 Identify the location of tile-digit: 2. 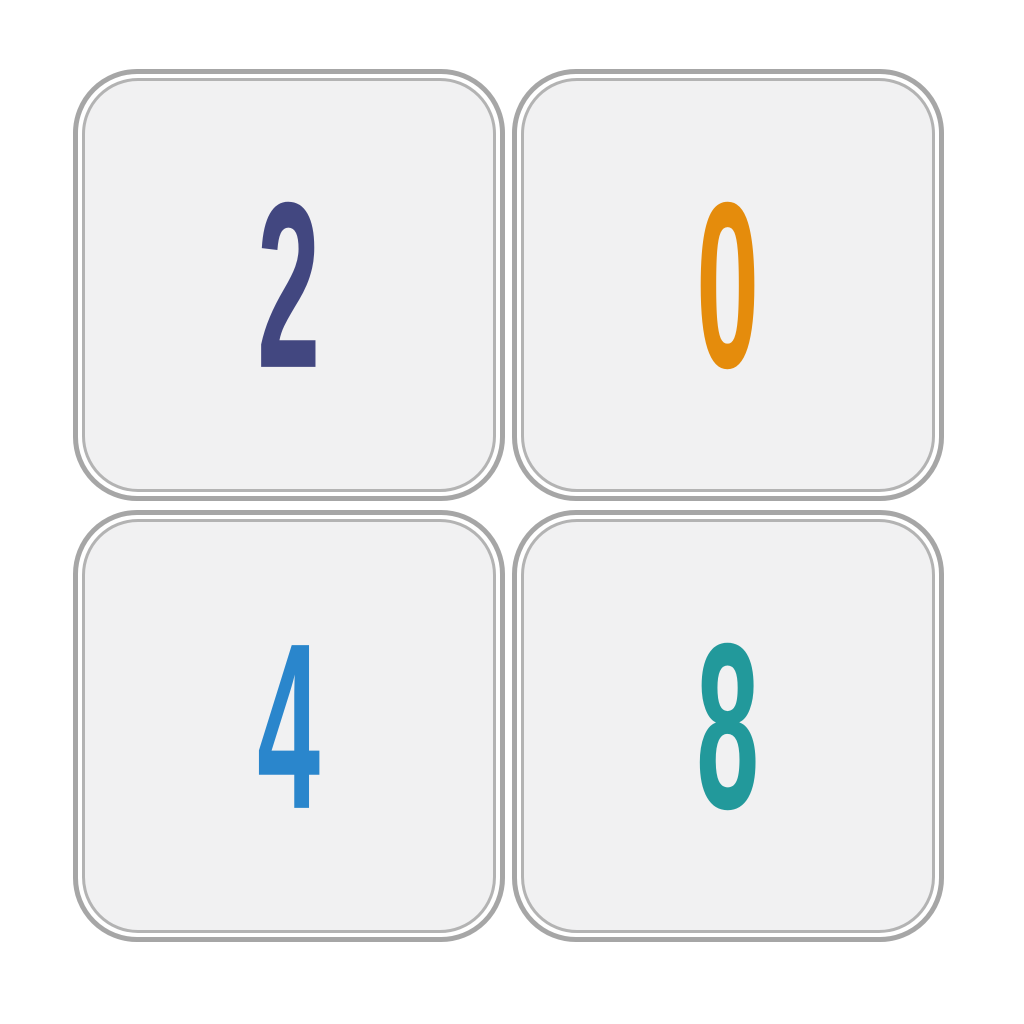
(289, 285).